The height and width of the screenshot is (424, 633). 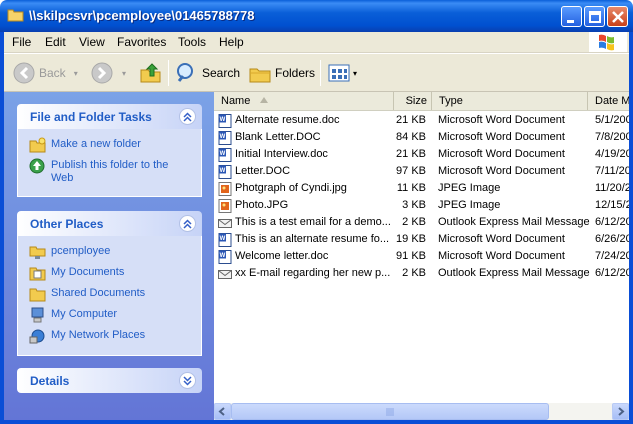 What do you see at coordinates (109, 273) in the screenshot?
I see `place-my-documents: My Documents` at bounding box center [109, 273].